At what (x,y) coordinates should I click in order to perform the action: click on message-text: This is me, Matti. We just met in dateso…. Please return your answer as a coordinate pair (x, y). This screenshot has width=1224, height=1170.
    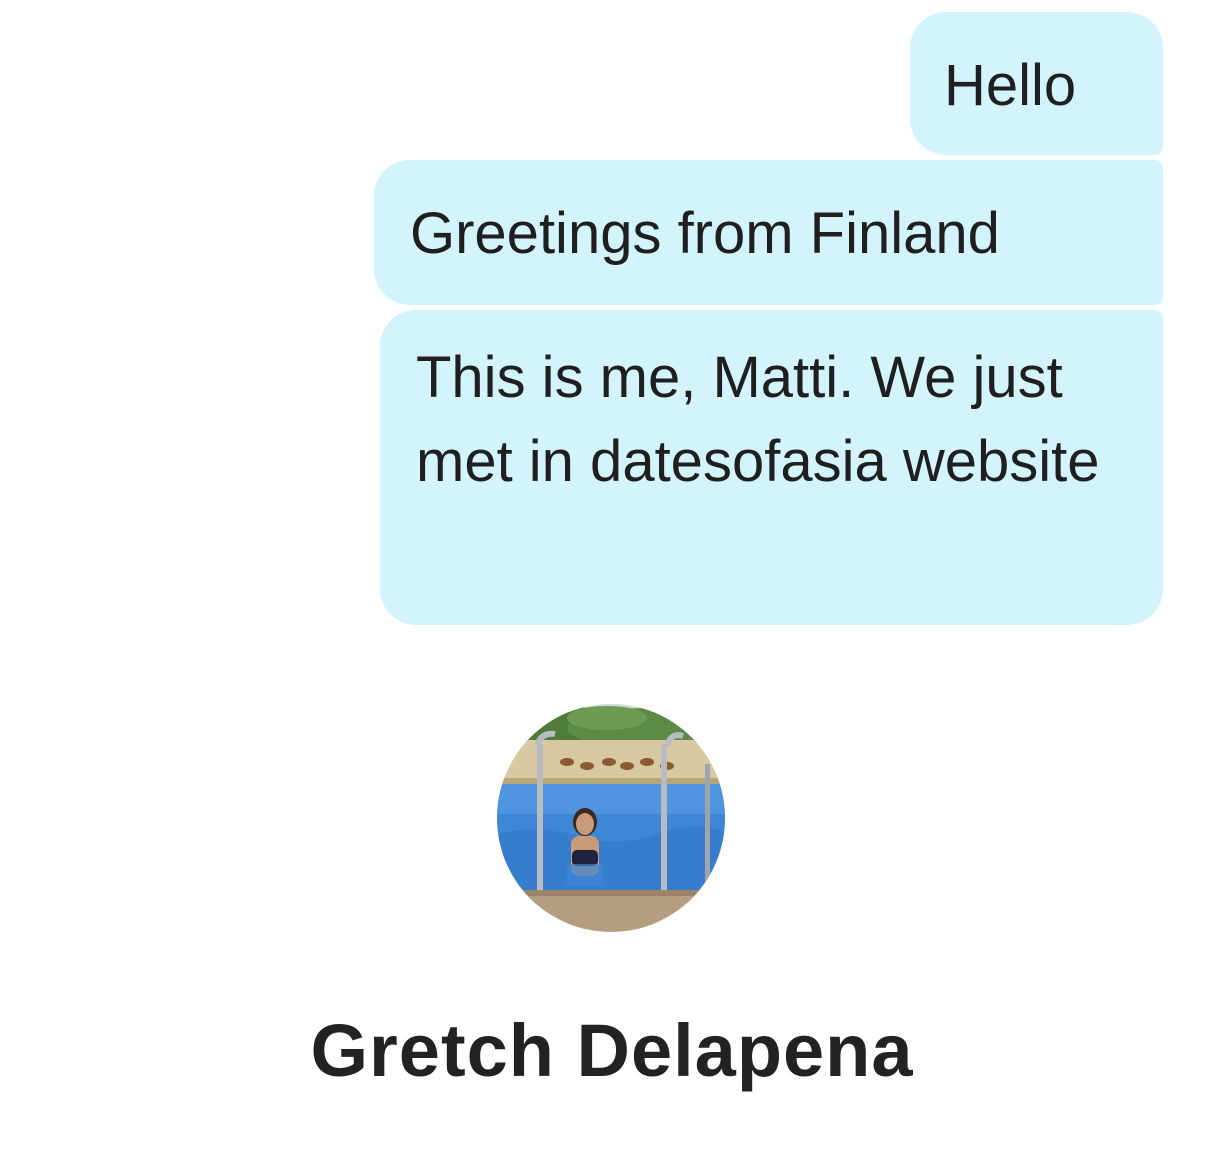
    Looking at the image, I should click on (758, 419).